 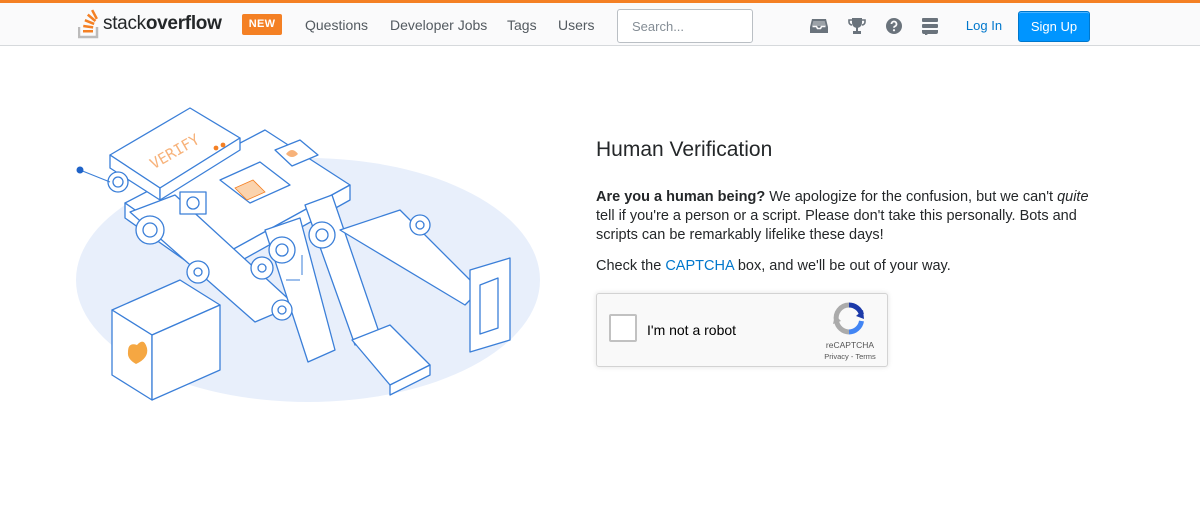 What do you see at coordinates (894, 26) in the screenshot?
I see `help-icon` at bounding box center [894, 26].